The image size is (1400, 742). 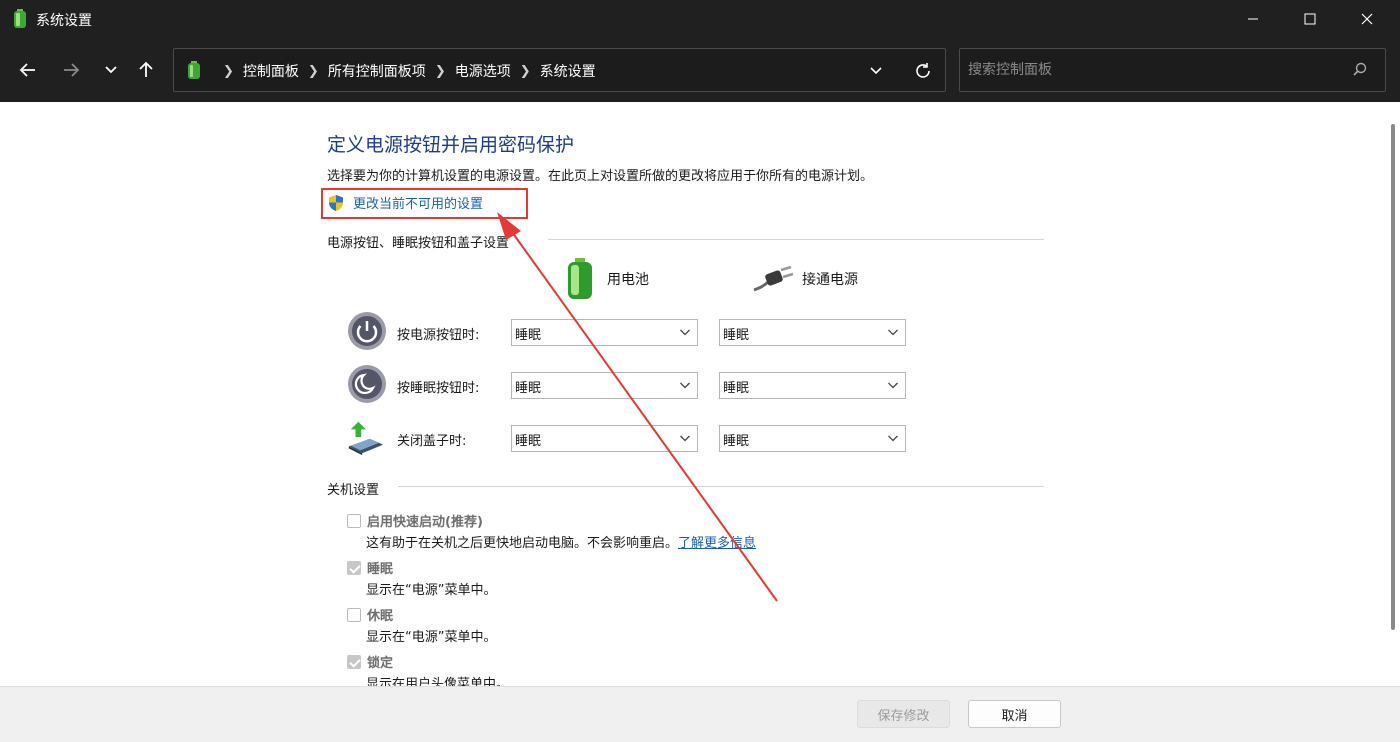 I want to click on breadcrumb-item-system-settings: 系统设置, so click(x=568, y=71).